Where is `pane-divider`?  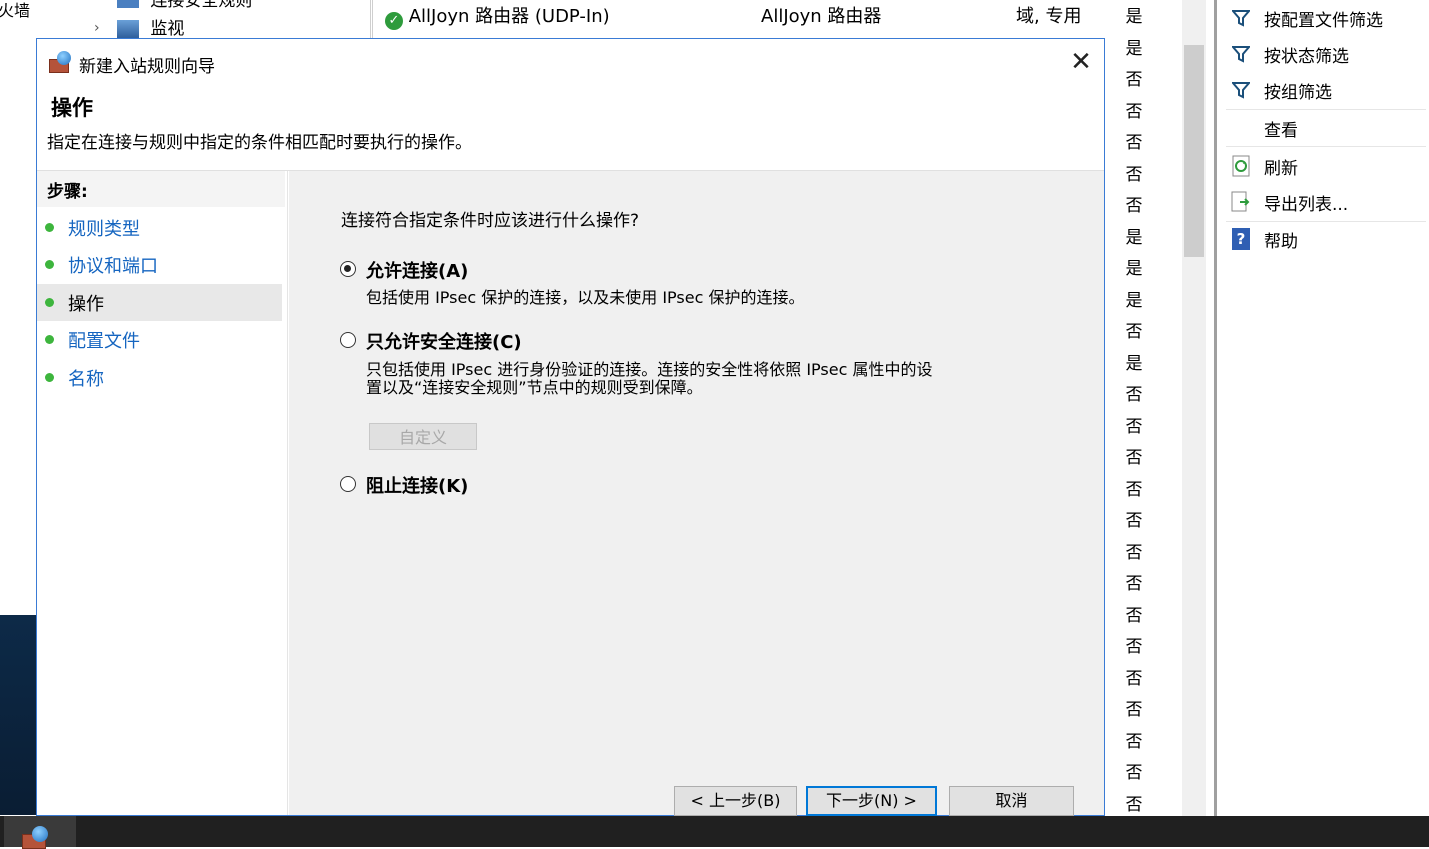
pane-divider is located at coordinates (1215, 408).